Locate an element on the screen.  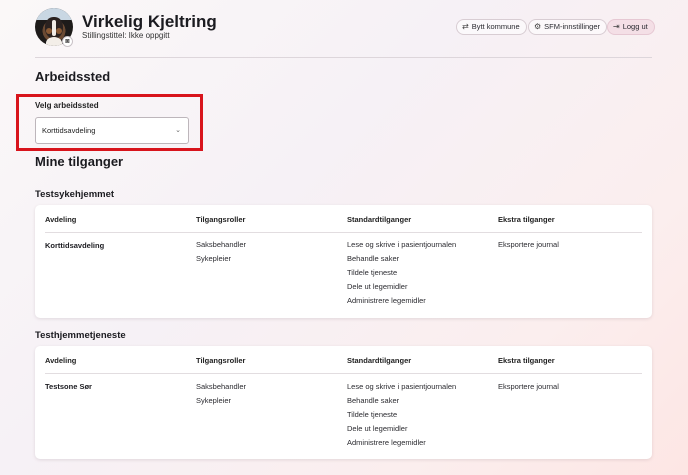
switch-municipality-label: Bytt kommune is located at coordinates (495, 26).